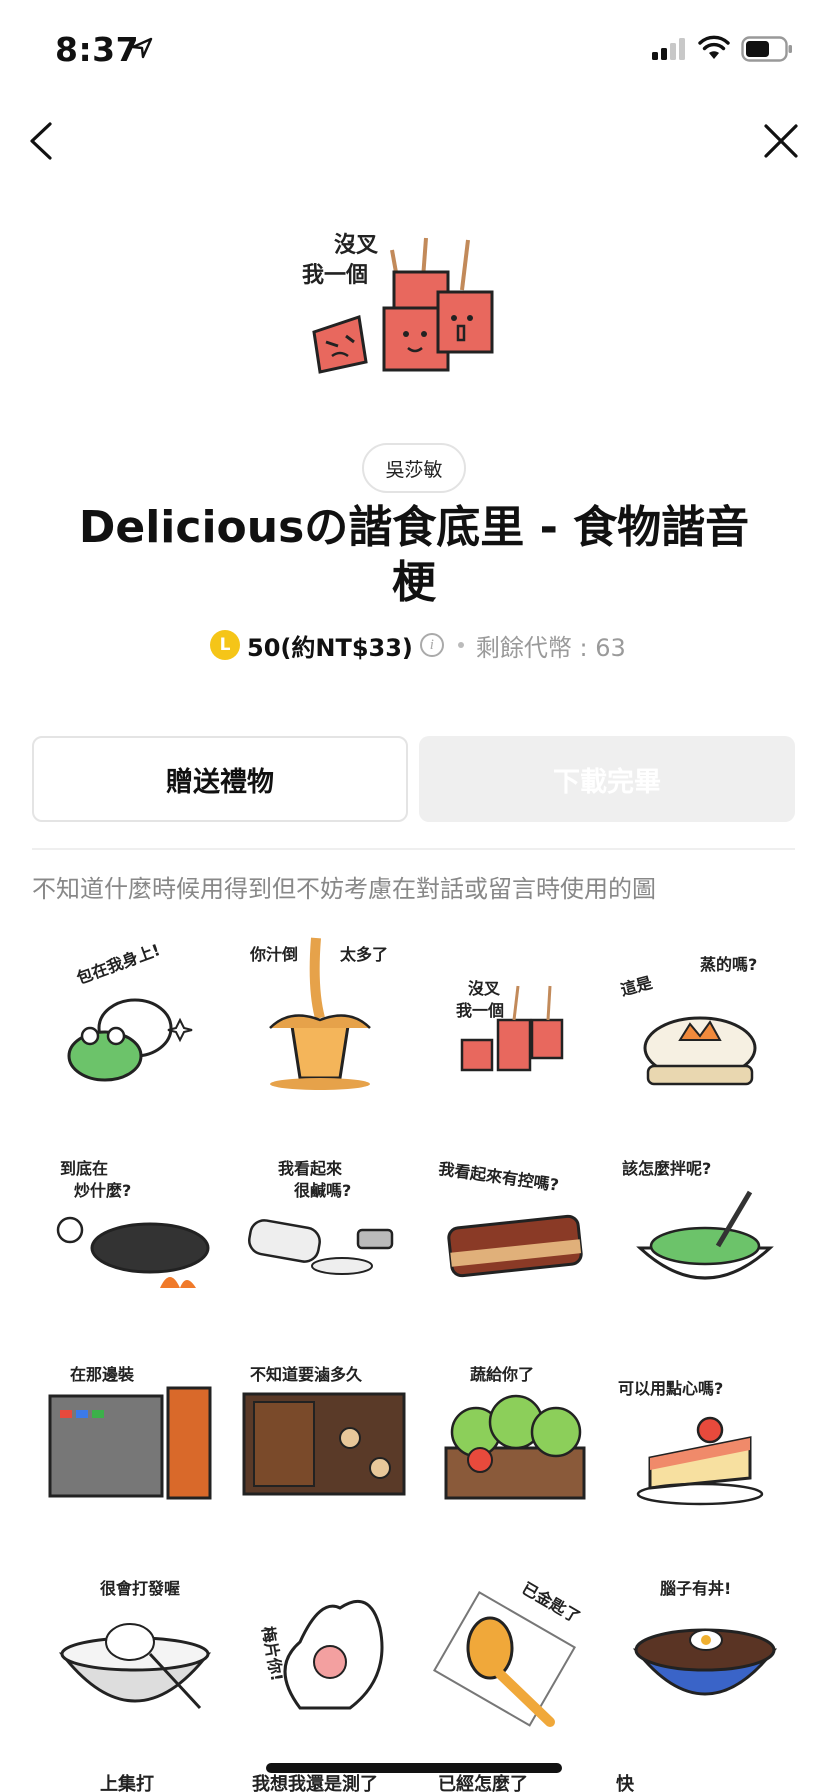 Image resolution: width=828 pixels, height=1792 pixels. Describe the element at coordinates (325, 1648) in the screenshot. I see `sticker-item: 梅片你!` at that location.